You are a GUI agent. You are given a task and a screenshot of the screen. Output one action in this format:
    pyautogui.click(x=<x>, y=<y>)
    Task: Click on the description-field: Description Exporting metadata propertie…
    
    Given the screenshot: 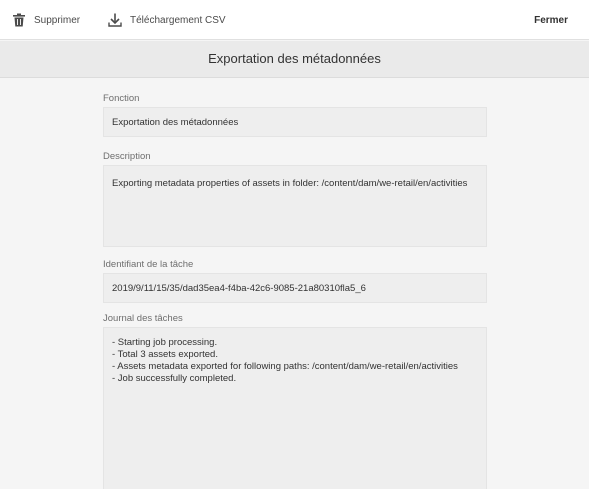 What is the action you would take?
    pyautogui.click(x=295, y=197)
    